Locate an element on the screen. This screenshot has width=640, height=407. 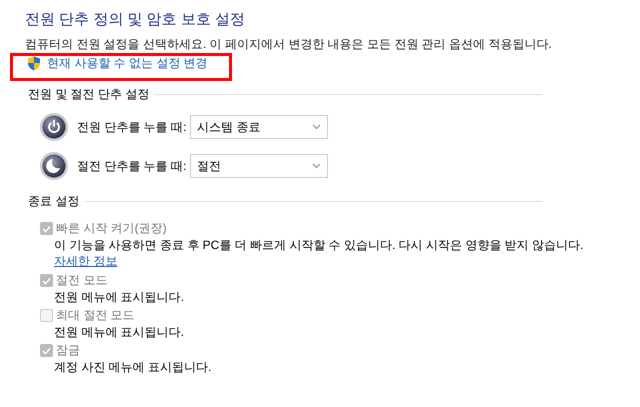
button-label: 절전 단추를 누를 때: is located at coordinates (132, 166).